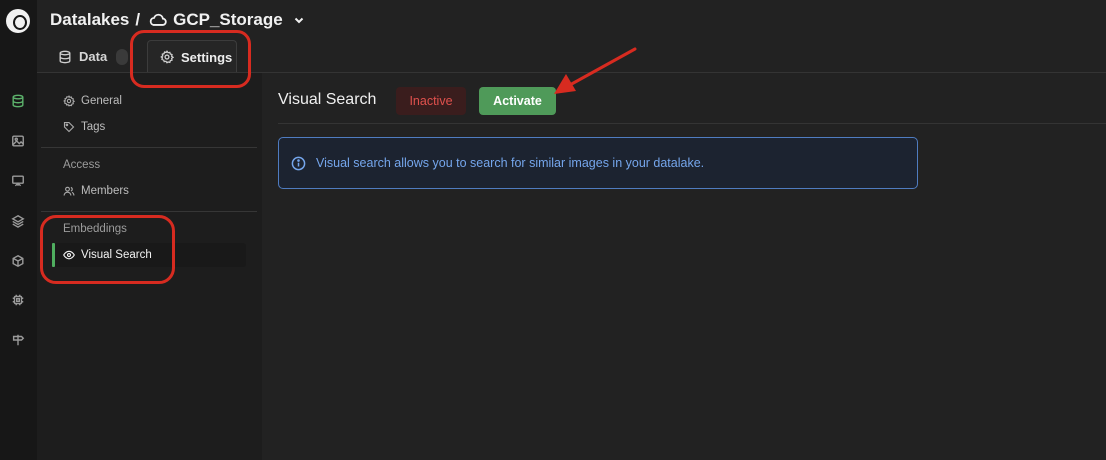 This screenshot has height=460, width=1106. What do you see at coordinates (101, 101) in the screenshot?
I see `sidebar-item-label: General` at bounding box center [101, 101].